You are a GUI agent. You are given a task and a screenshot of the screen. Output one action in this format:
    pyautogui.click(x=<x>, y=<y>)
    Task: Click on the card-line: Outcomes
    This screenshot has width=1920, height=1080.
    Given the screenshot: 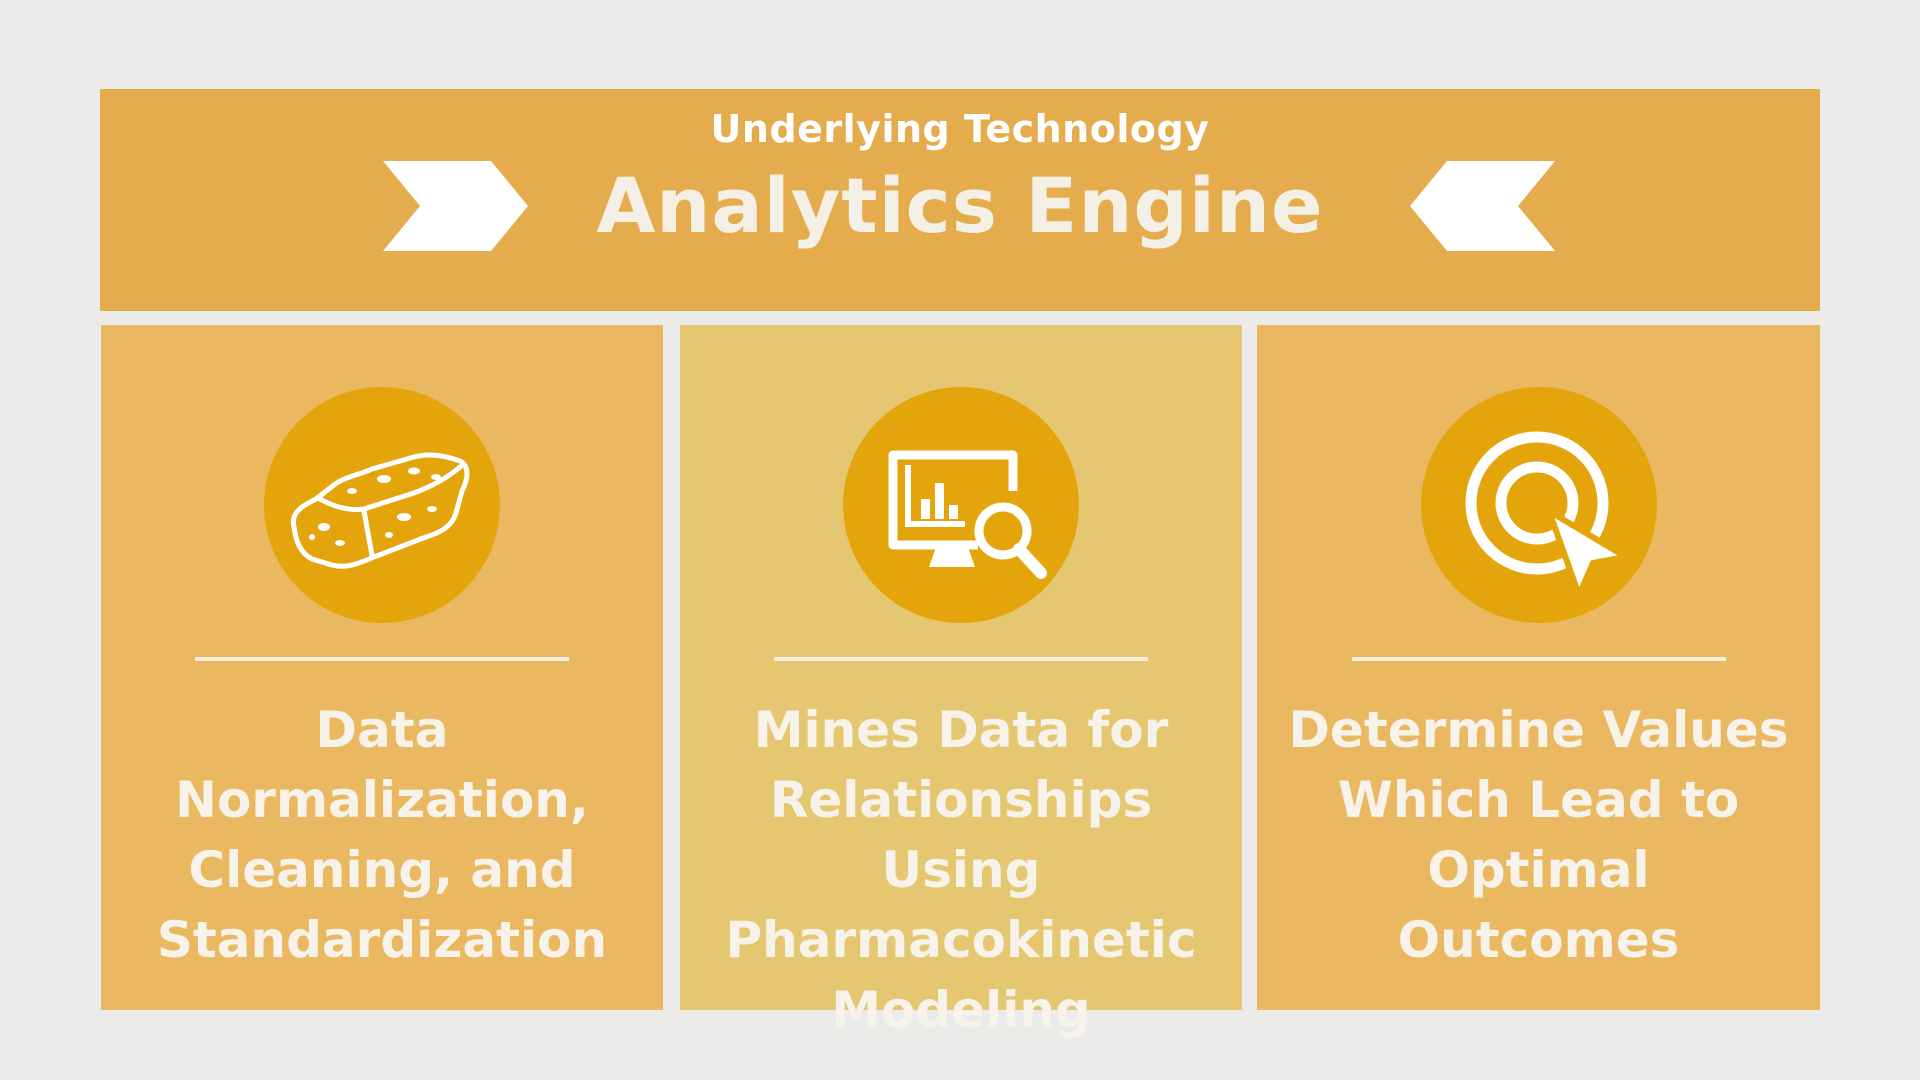 What is the action you would take?
    pyautogui.click(x=1538, y=940)
    